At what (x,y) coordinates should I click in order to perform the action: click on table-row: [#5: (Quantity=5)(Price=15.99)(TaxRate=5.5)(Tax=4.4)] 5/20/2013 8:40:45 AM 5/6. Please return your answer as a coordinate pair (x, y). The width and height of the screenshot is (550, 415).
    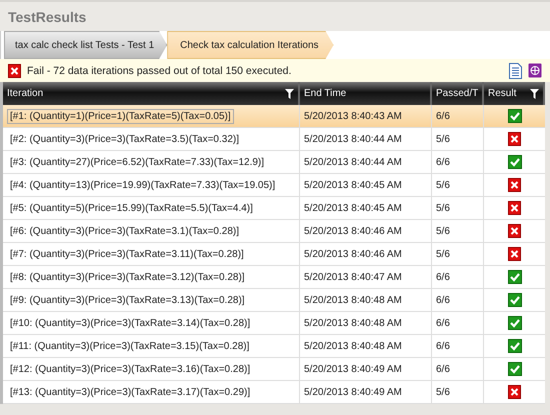
    Looking at the image, I should click on (274, 208).